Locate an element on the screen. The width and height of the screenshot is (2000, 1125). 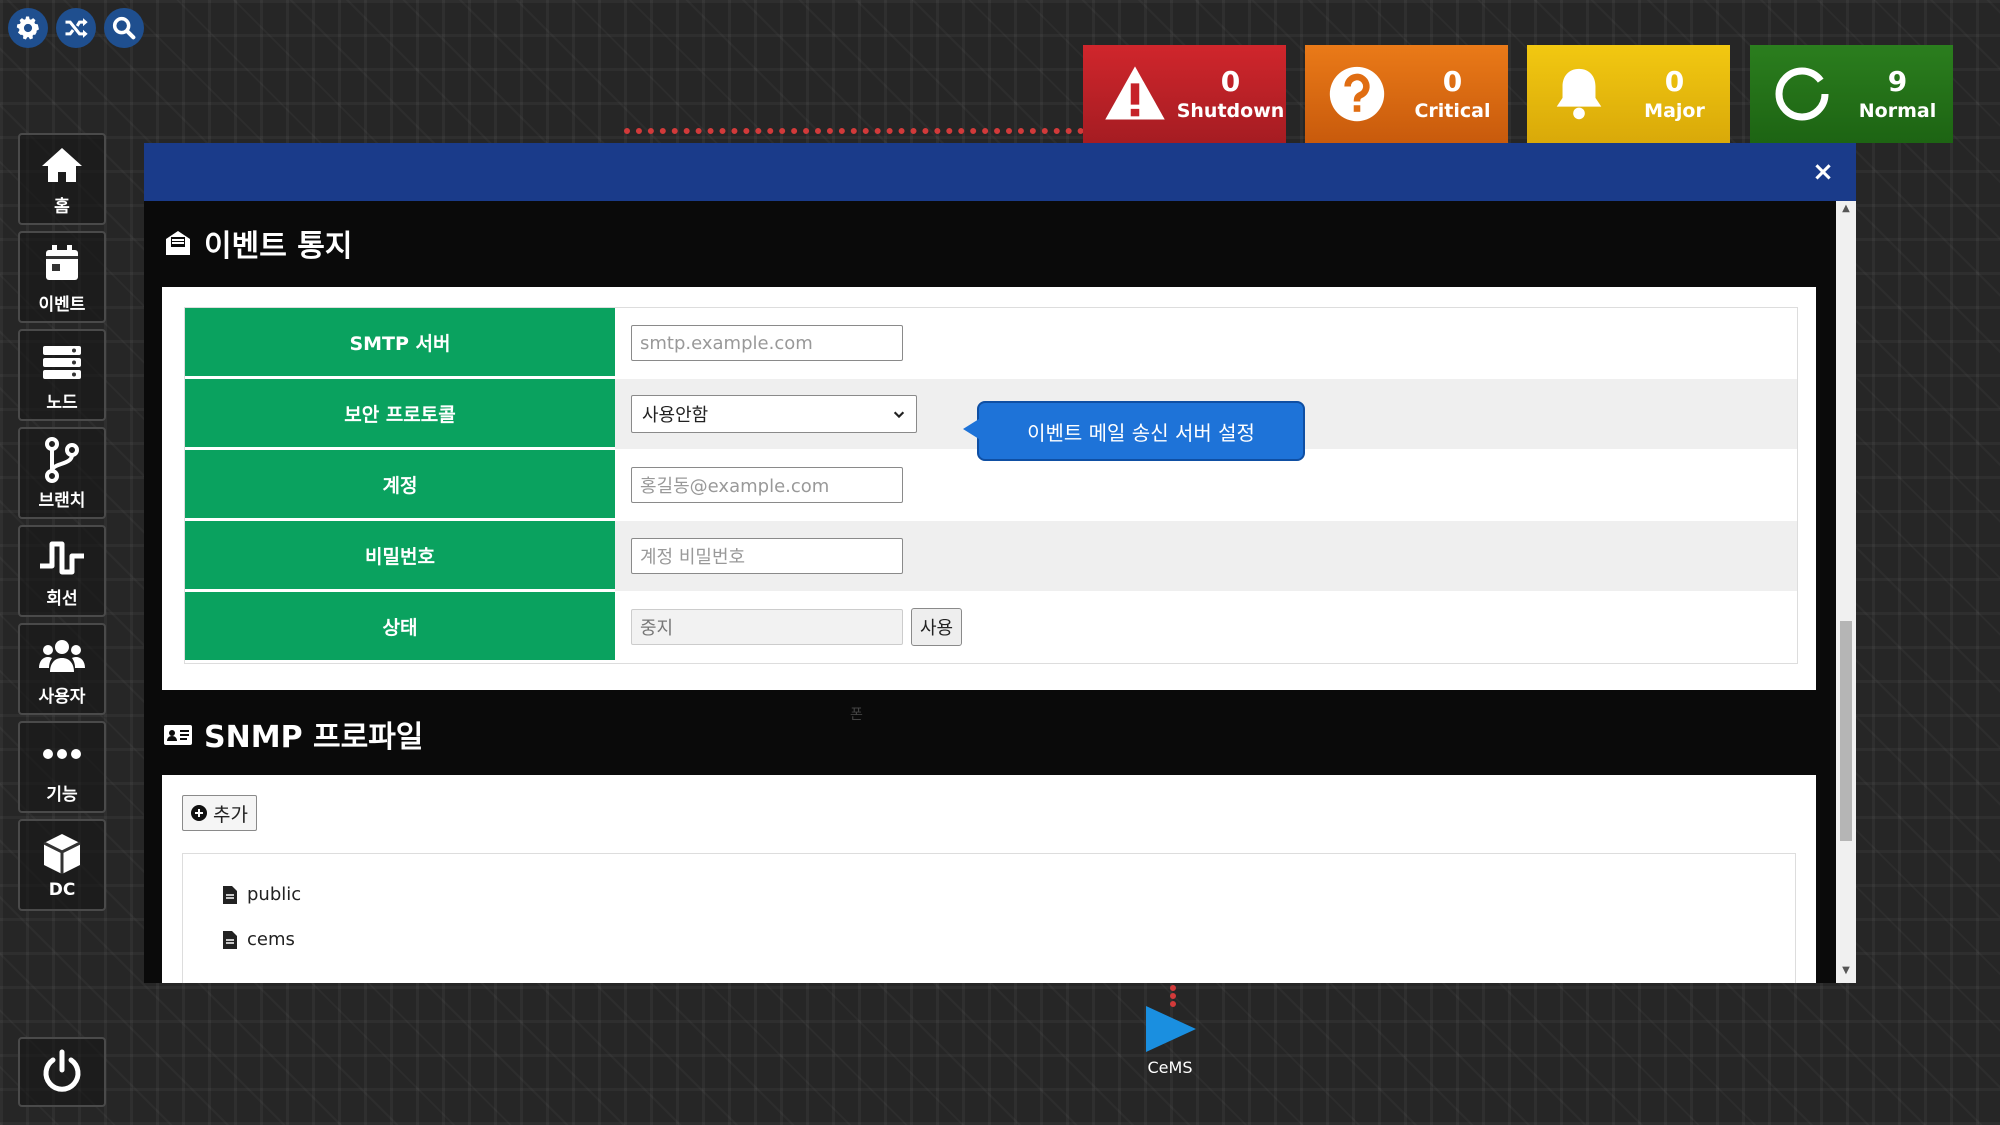
search-icon is located at coordinates (124, 28).